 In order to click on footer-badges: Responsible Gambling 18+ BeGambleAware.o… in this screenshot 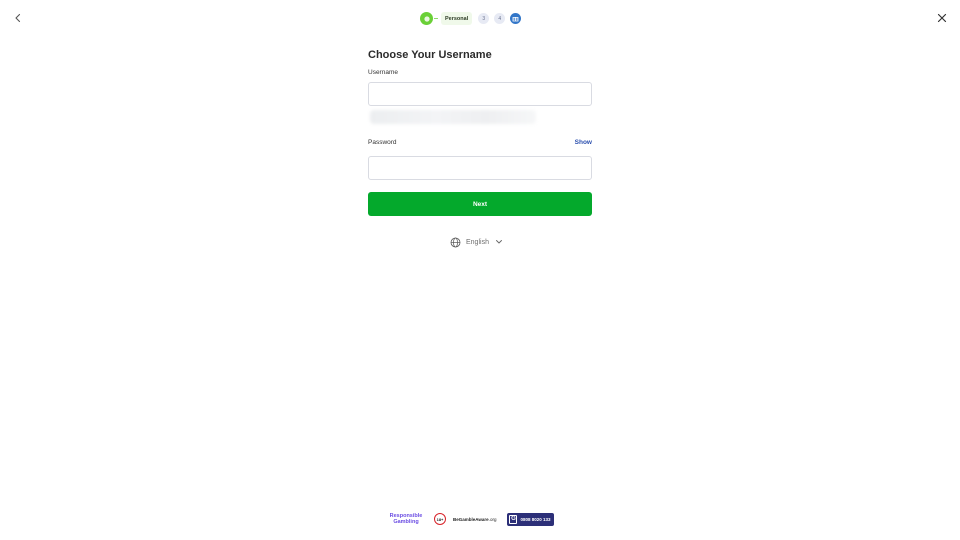, I will do `click(471, 519)`.